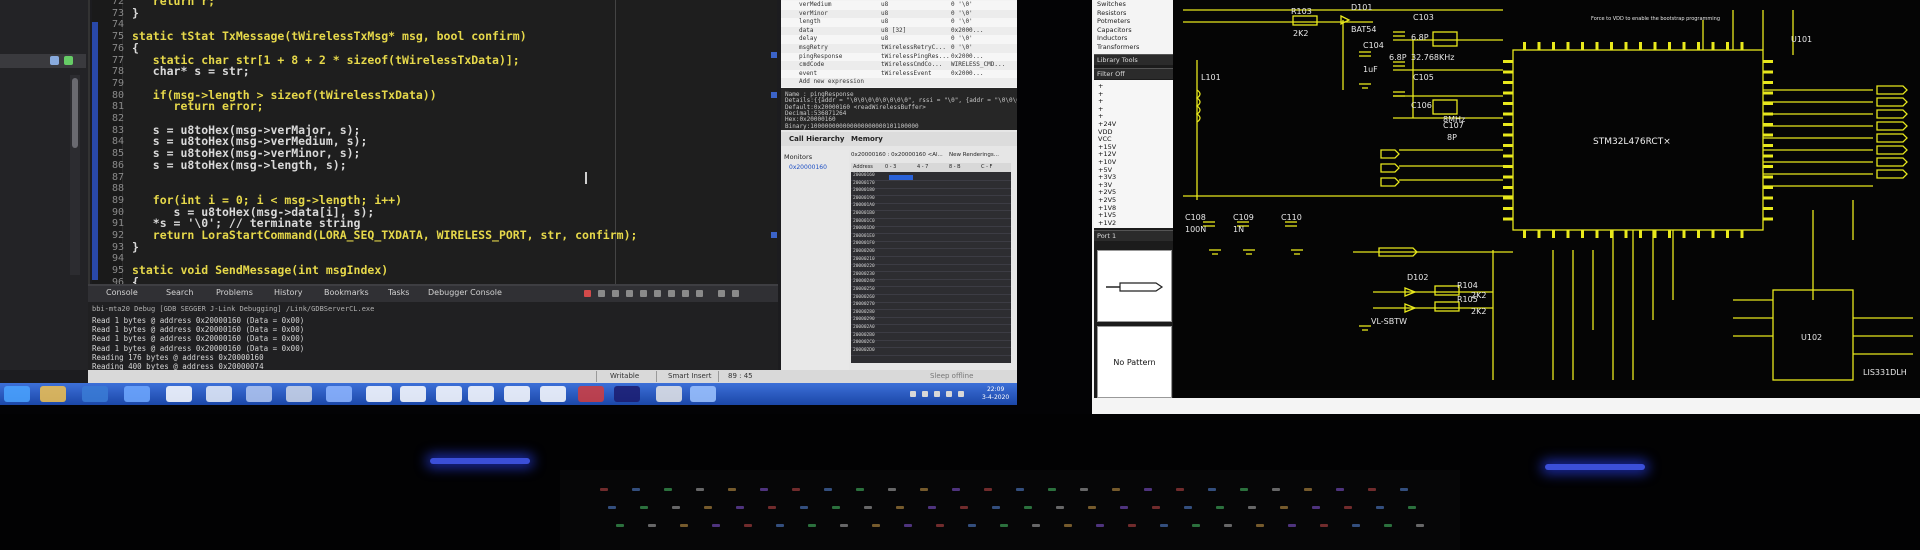 Image resolution: width=1920 pixels, height=550 pixels. What do you see at coordinates (1112, 38) in the screenshot?
I see `library-category: Inductors` at bounding box center [1112, 38].